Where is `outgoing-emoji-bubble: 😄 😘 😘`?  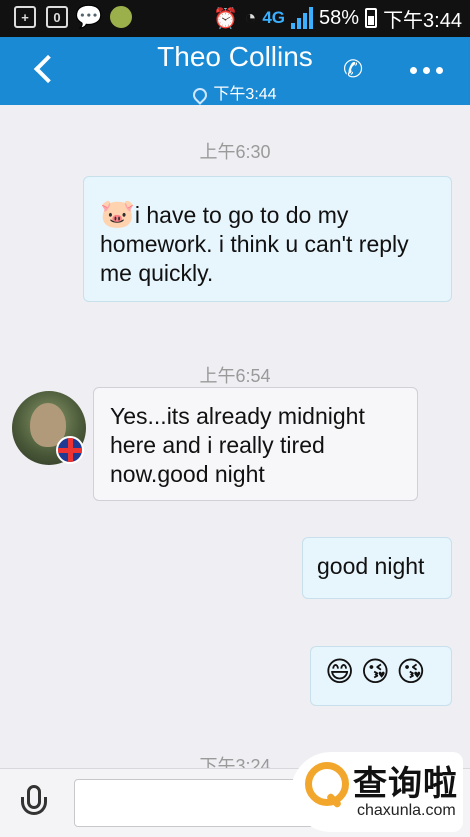
outgoing-emoji-bubble: 😄 😘 😘 is located at coordinates (381, 676).